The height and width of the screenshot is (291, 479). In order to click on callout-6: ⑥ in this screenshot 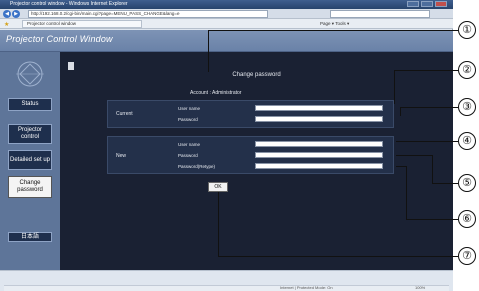, I will do `click(467, 219)`.